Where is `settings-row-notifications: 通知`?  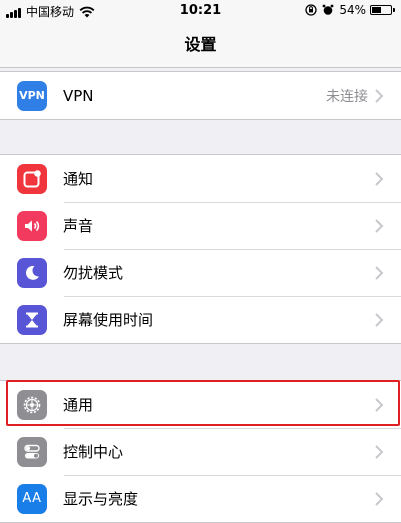
settings-row-notifications: 通知 is located at coordinates (200, 178).